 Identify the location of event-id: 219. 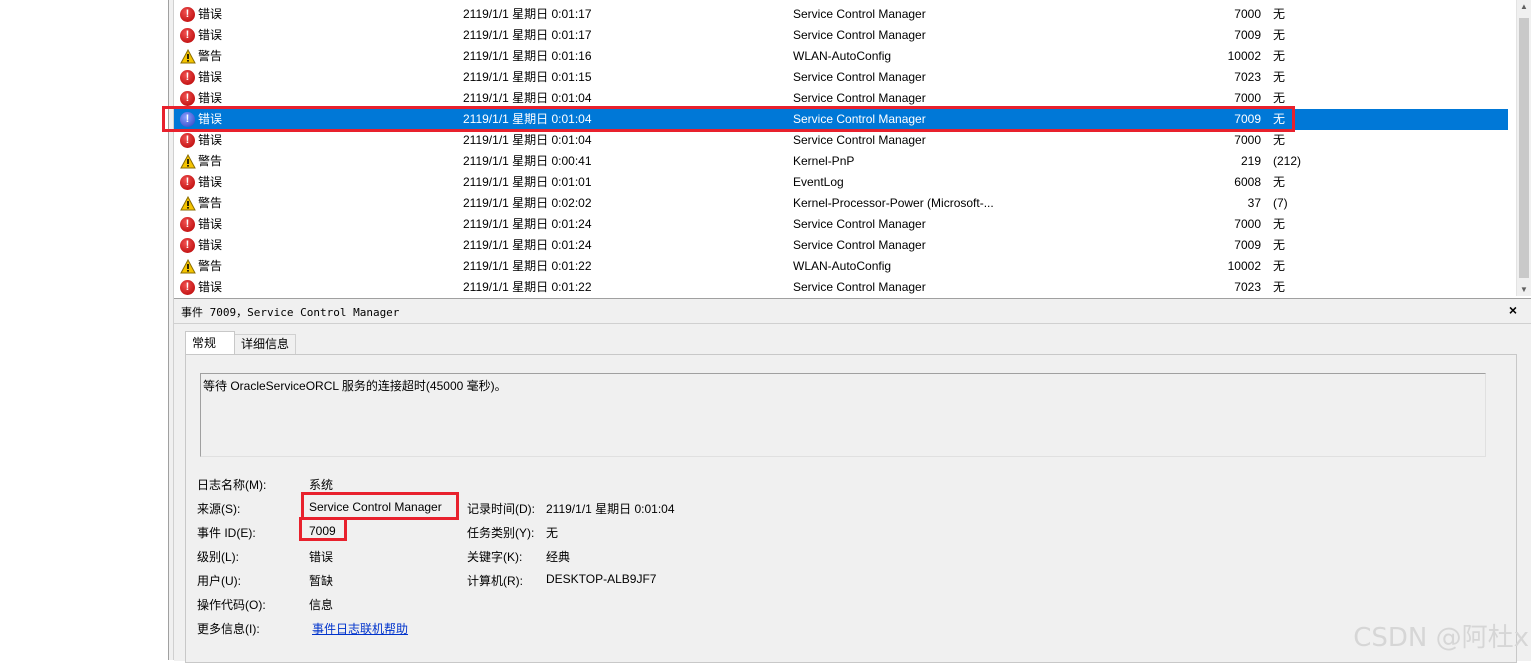
(1250, 161).